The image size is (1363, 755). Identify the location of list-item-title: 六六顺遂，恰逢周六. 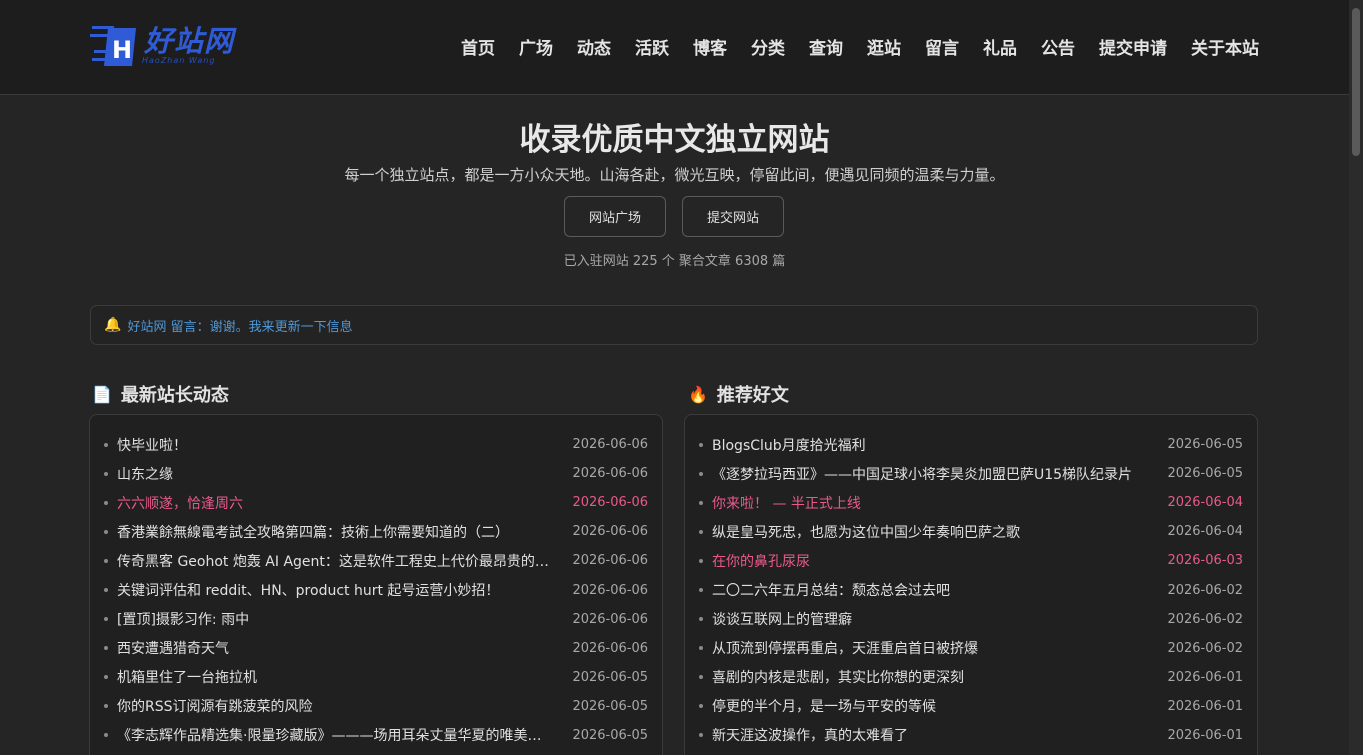
(335, 503).